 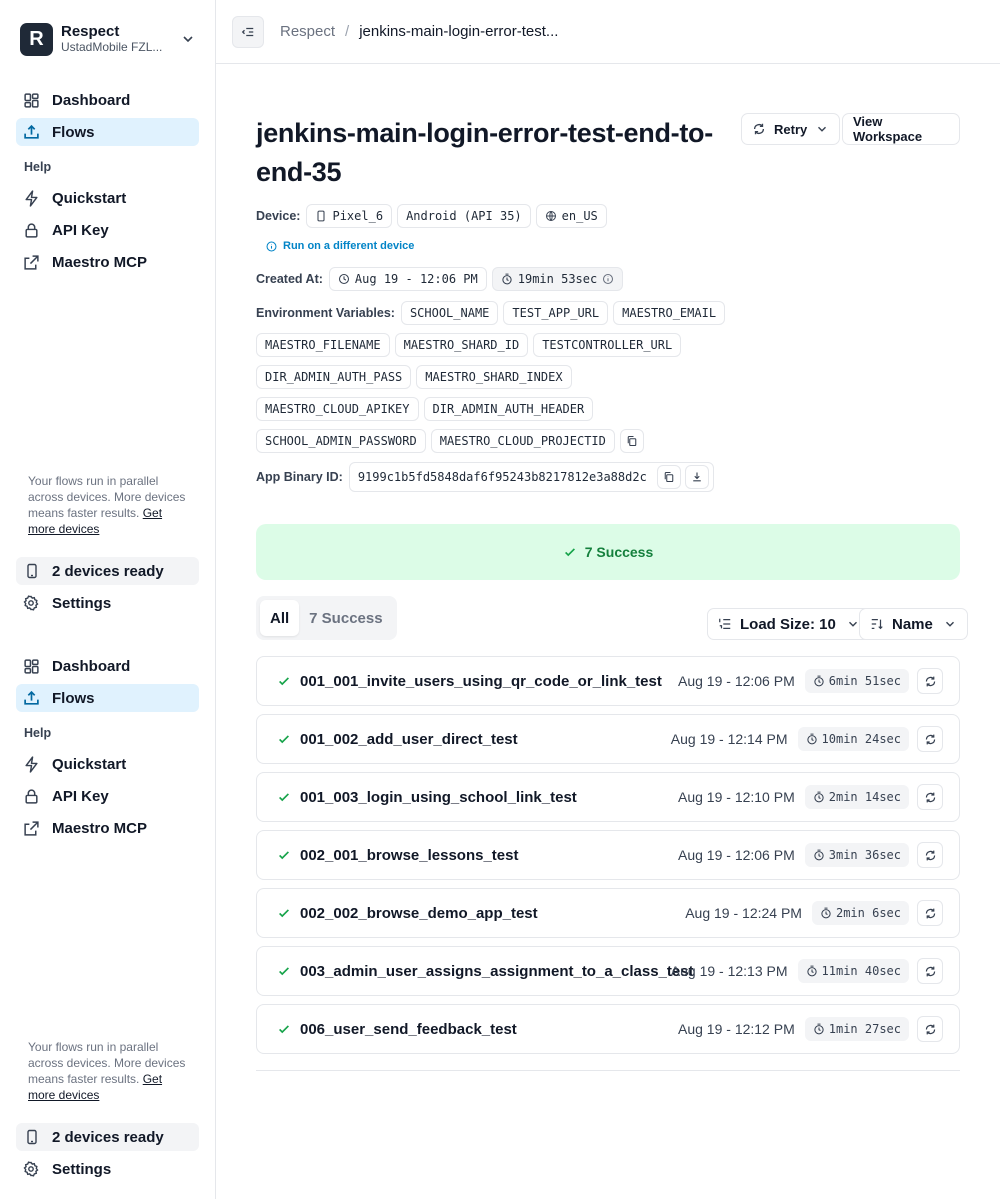 I want to click on help-section-label: Help, so click(x=38, y=733).